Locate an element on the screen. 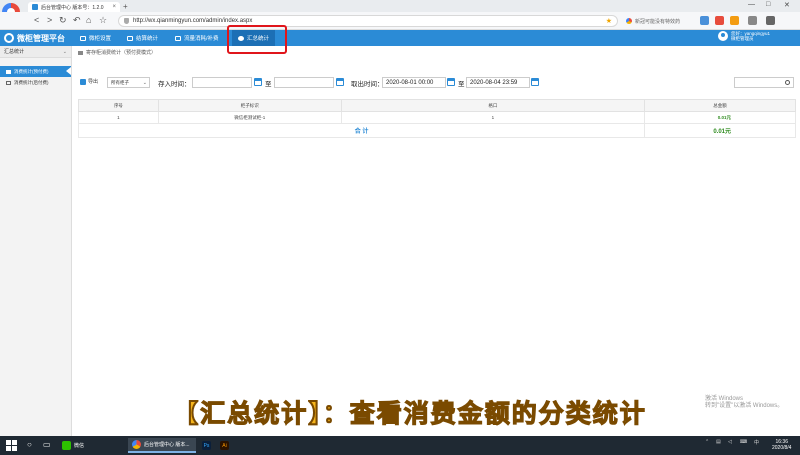 The image size is (800, 455). export-button: 导出 is located at coordinates (89, 81).